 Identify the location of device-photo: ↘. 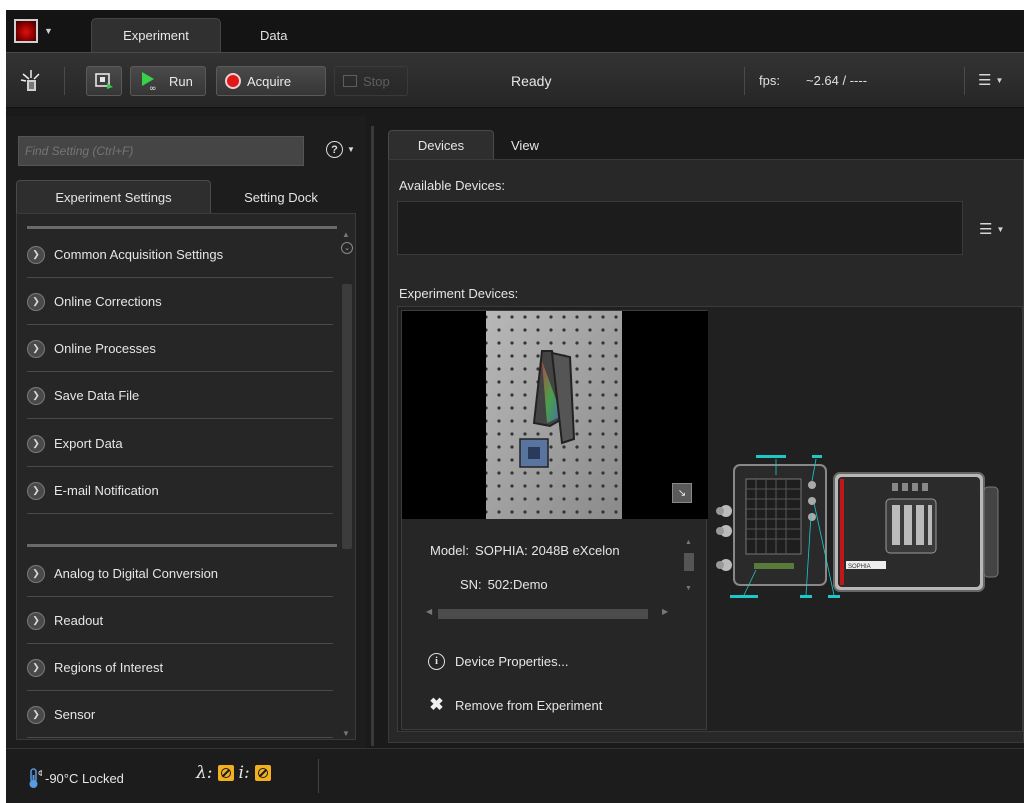
(555, 415).